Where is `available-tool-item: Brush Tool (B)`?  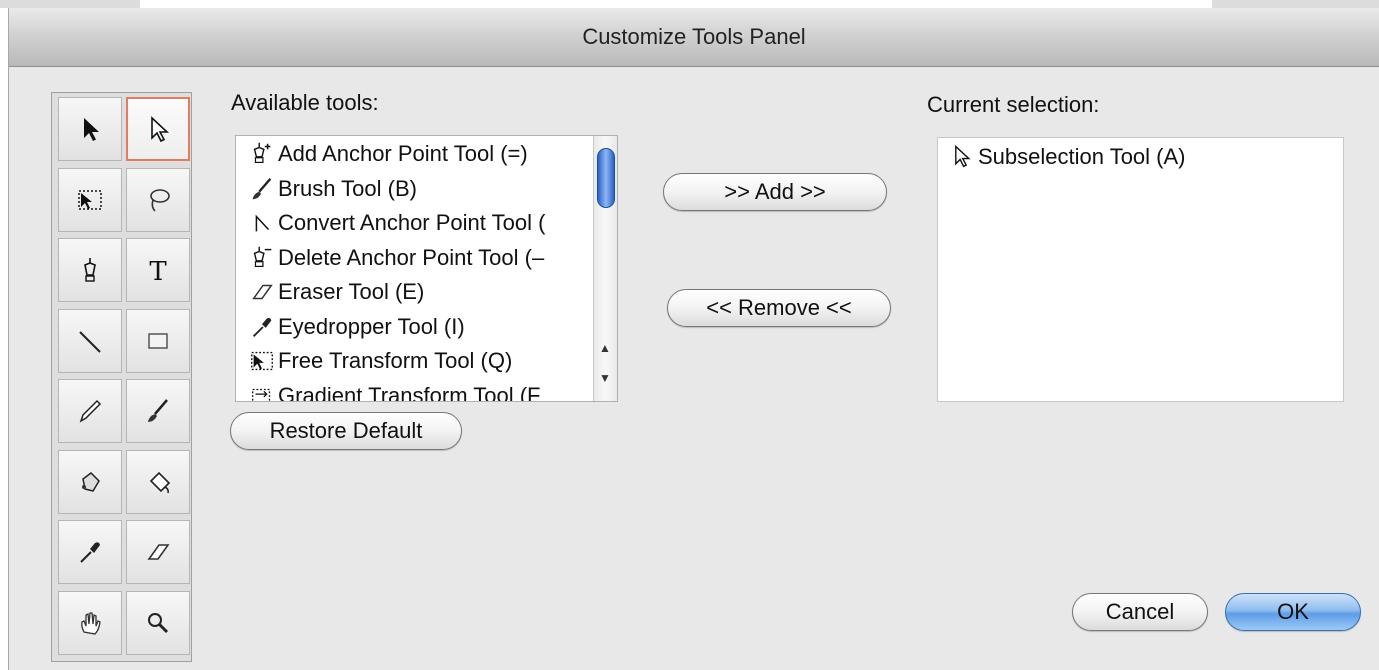 available-tool-item: Brush Tool (B) is located at coordinates (332, 189).